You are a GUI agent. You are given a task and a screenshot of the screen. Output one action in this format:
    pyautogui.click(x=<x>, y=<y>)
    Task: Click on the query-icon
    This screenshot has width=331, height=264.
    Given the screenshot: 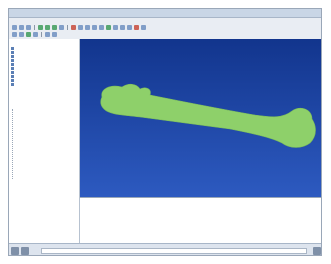 What is the action you would take?
    pyautogui.click(x=87, y=27)
    